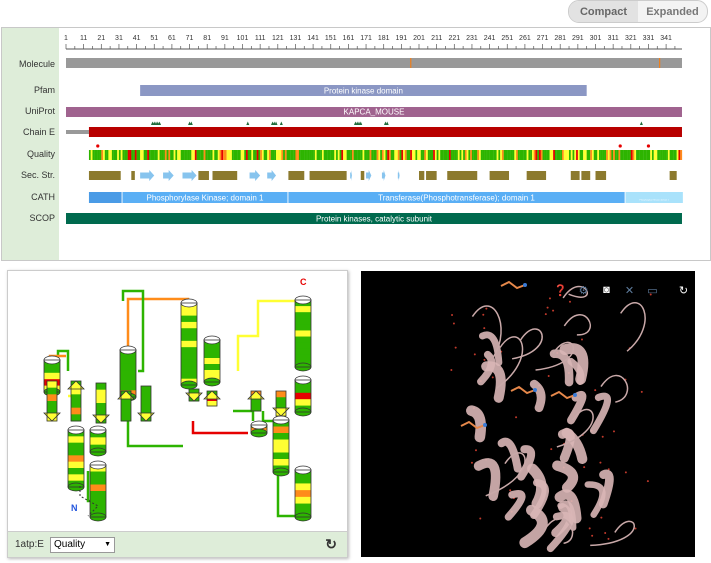 This screenshot has height=563, width=711. I want to click on molecule-mark, so click(660, 63).